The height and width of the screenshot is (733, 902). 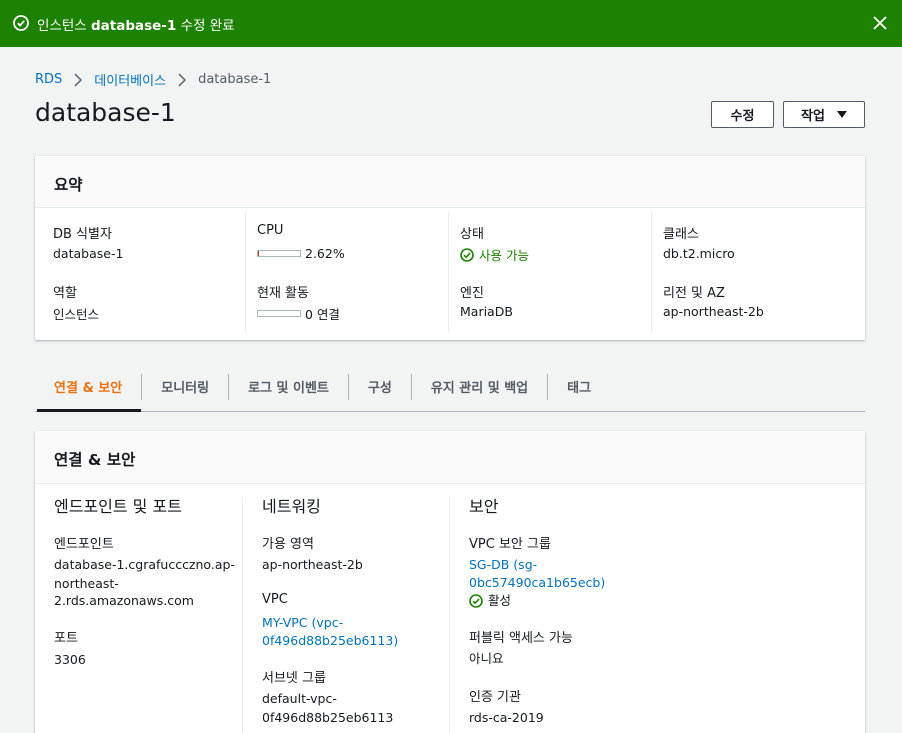 I want to click on subnet-group-label: 서브넷 그룹, so click(x=294, y=678).